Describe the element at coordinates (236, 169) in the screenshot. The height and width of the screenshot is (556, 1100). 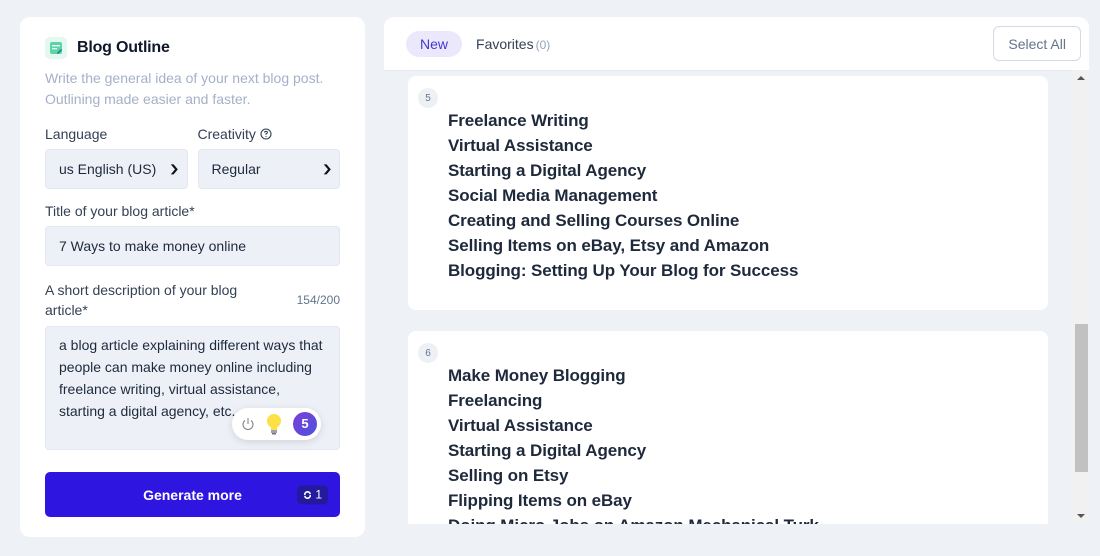
I see `creativity-value: Regular` at that location.